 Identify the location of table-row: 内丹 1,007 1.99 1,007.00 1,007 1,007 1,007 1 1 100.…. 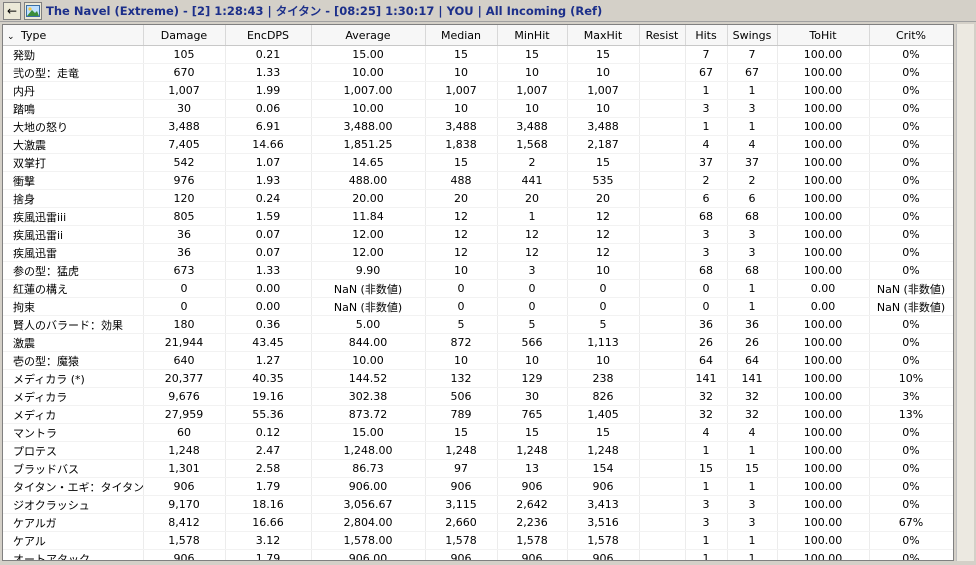
(478, 90).